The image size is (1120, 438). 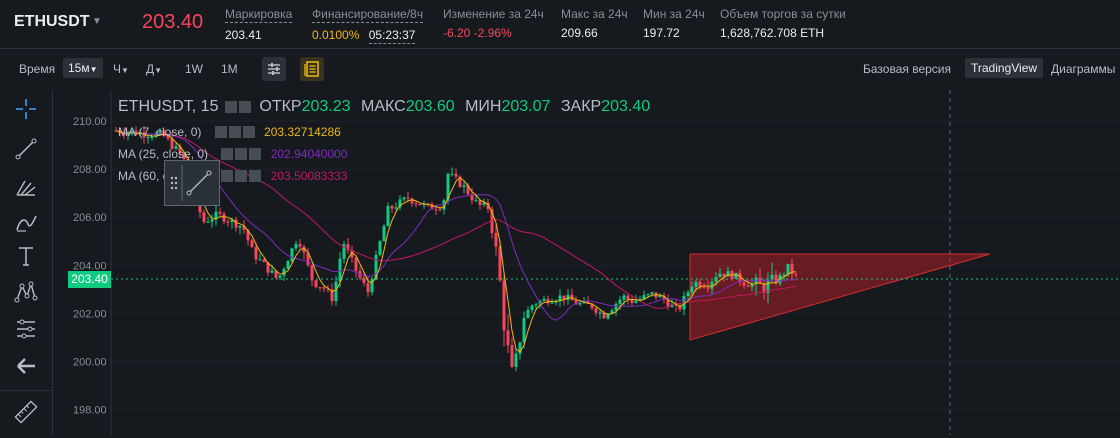 What do you see at coordinates (26, 222) in the screenshot?
I see `brush-icon` at bounding box center [26, 222].